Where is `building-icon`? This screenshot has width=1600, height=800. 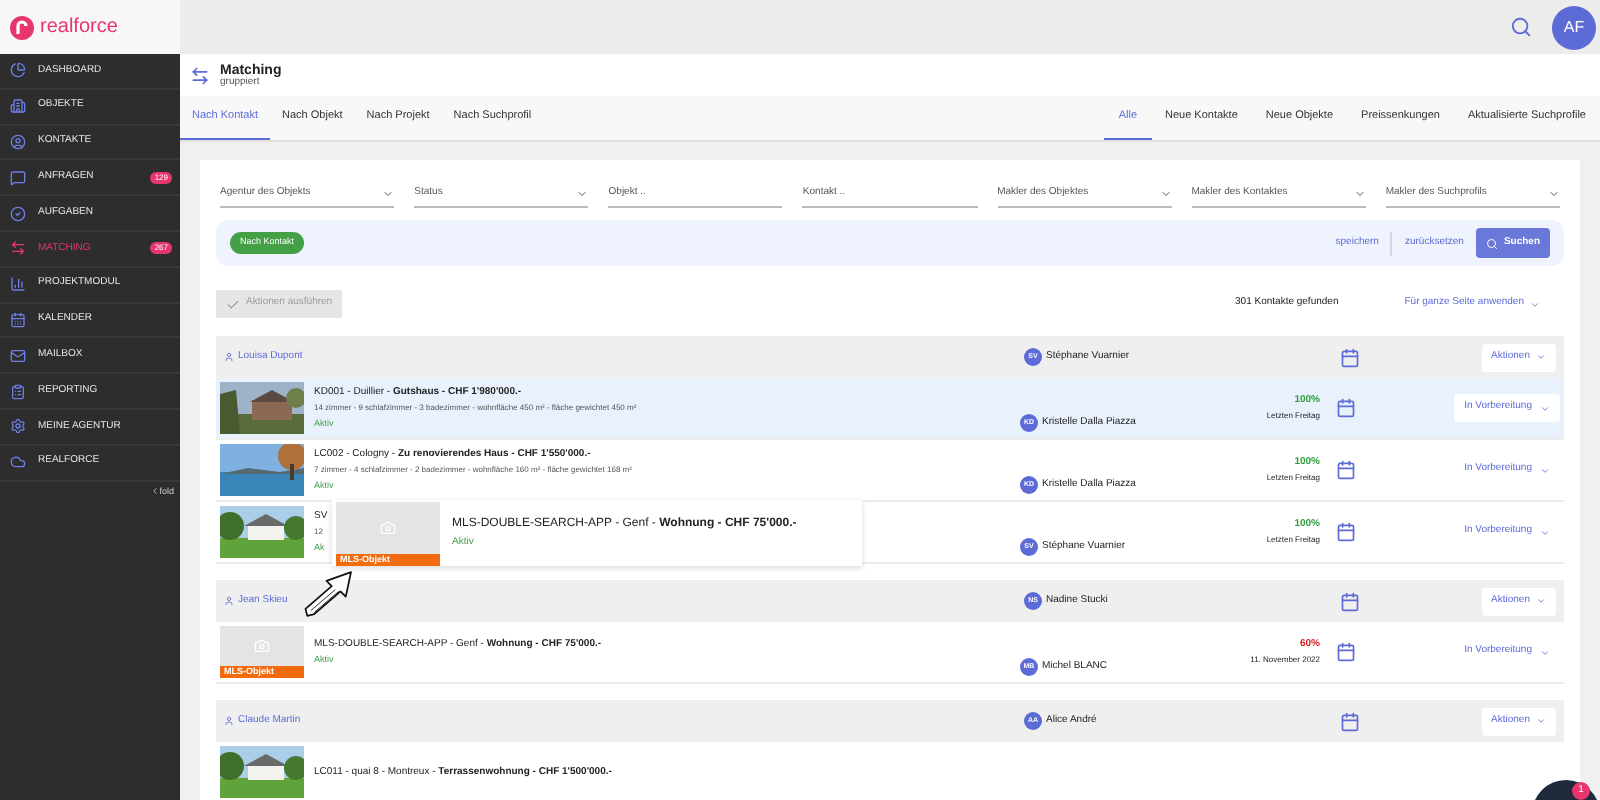
building-icon is located at coordinates (18, 106).